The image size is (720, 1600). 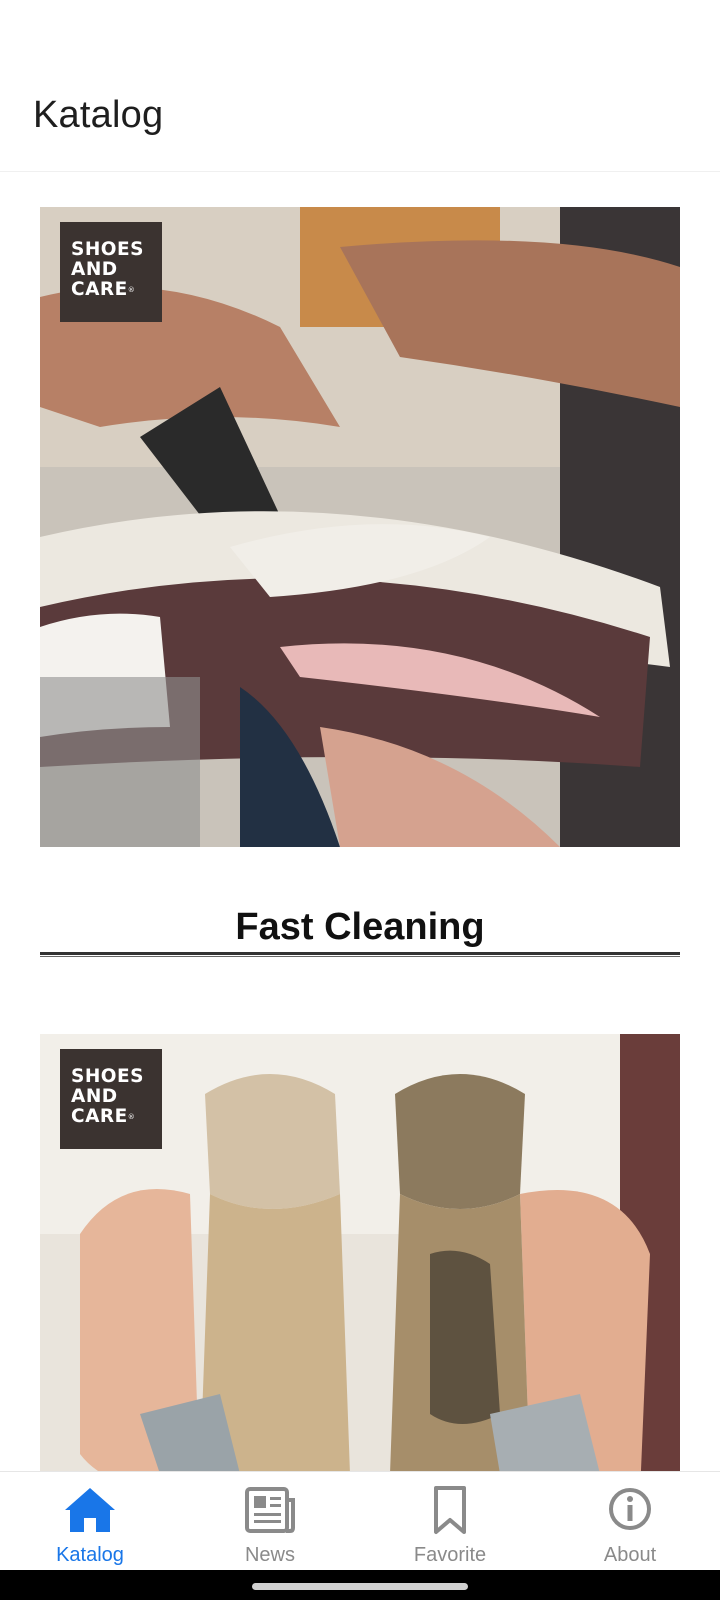 What do you see at coordinates (630, 1509) in the screenshot?
I see `info-icon` at bounding box center [630, 1509].